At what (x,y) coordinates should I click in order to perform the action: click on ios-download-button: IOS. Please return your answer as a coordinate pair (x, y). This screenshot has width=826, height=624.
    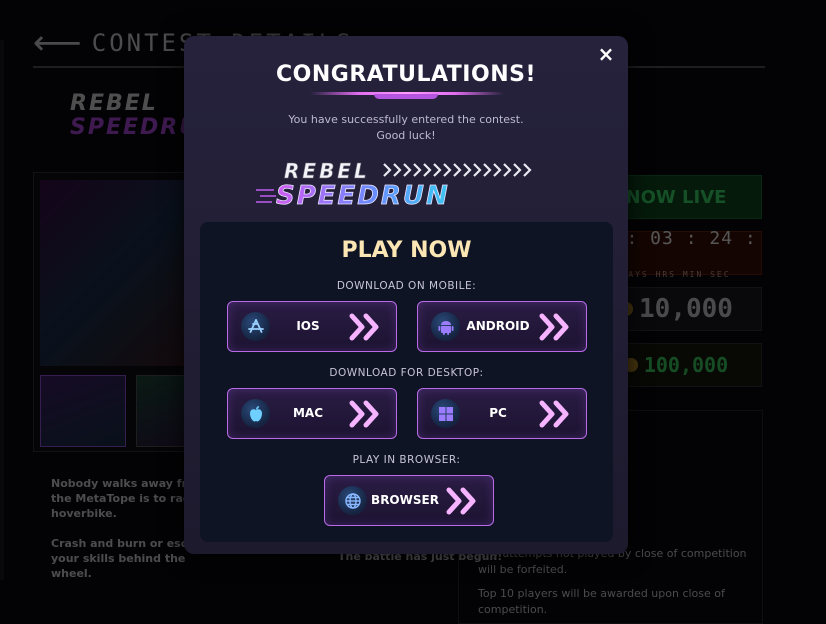
    Looking at the image, I should click on (312, 326).